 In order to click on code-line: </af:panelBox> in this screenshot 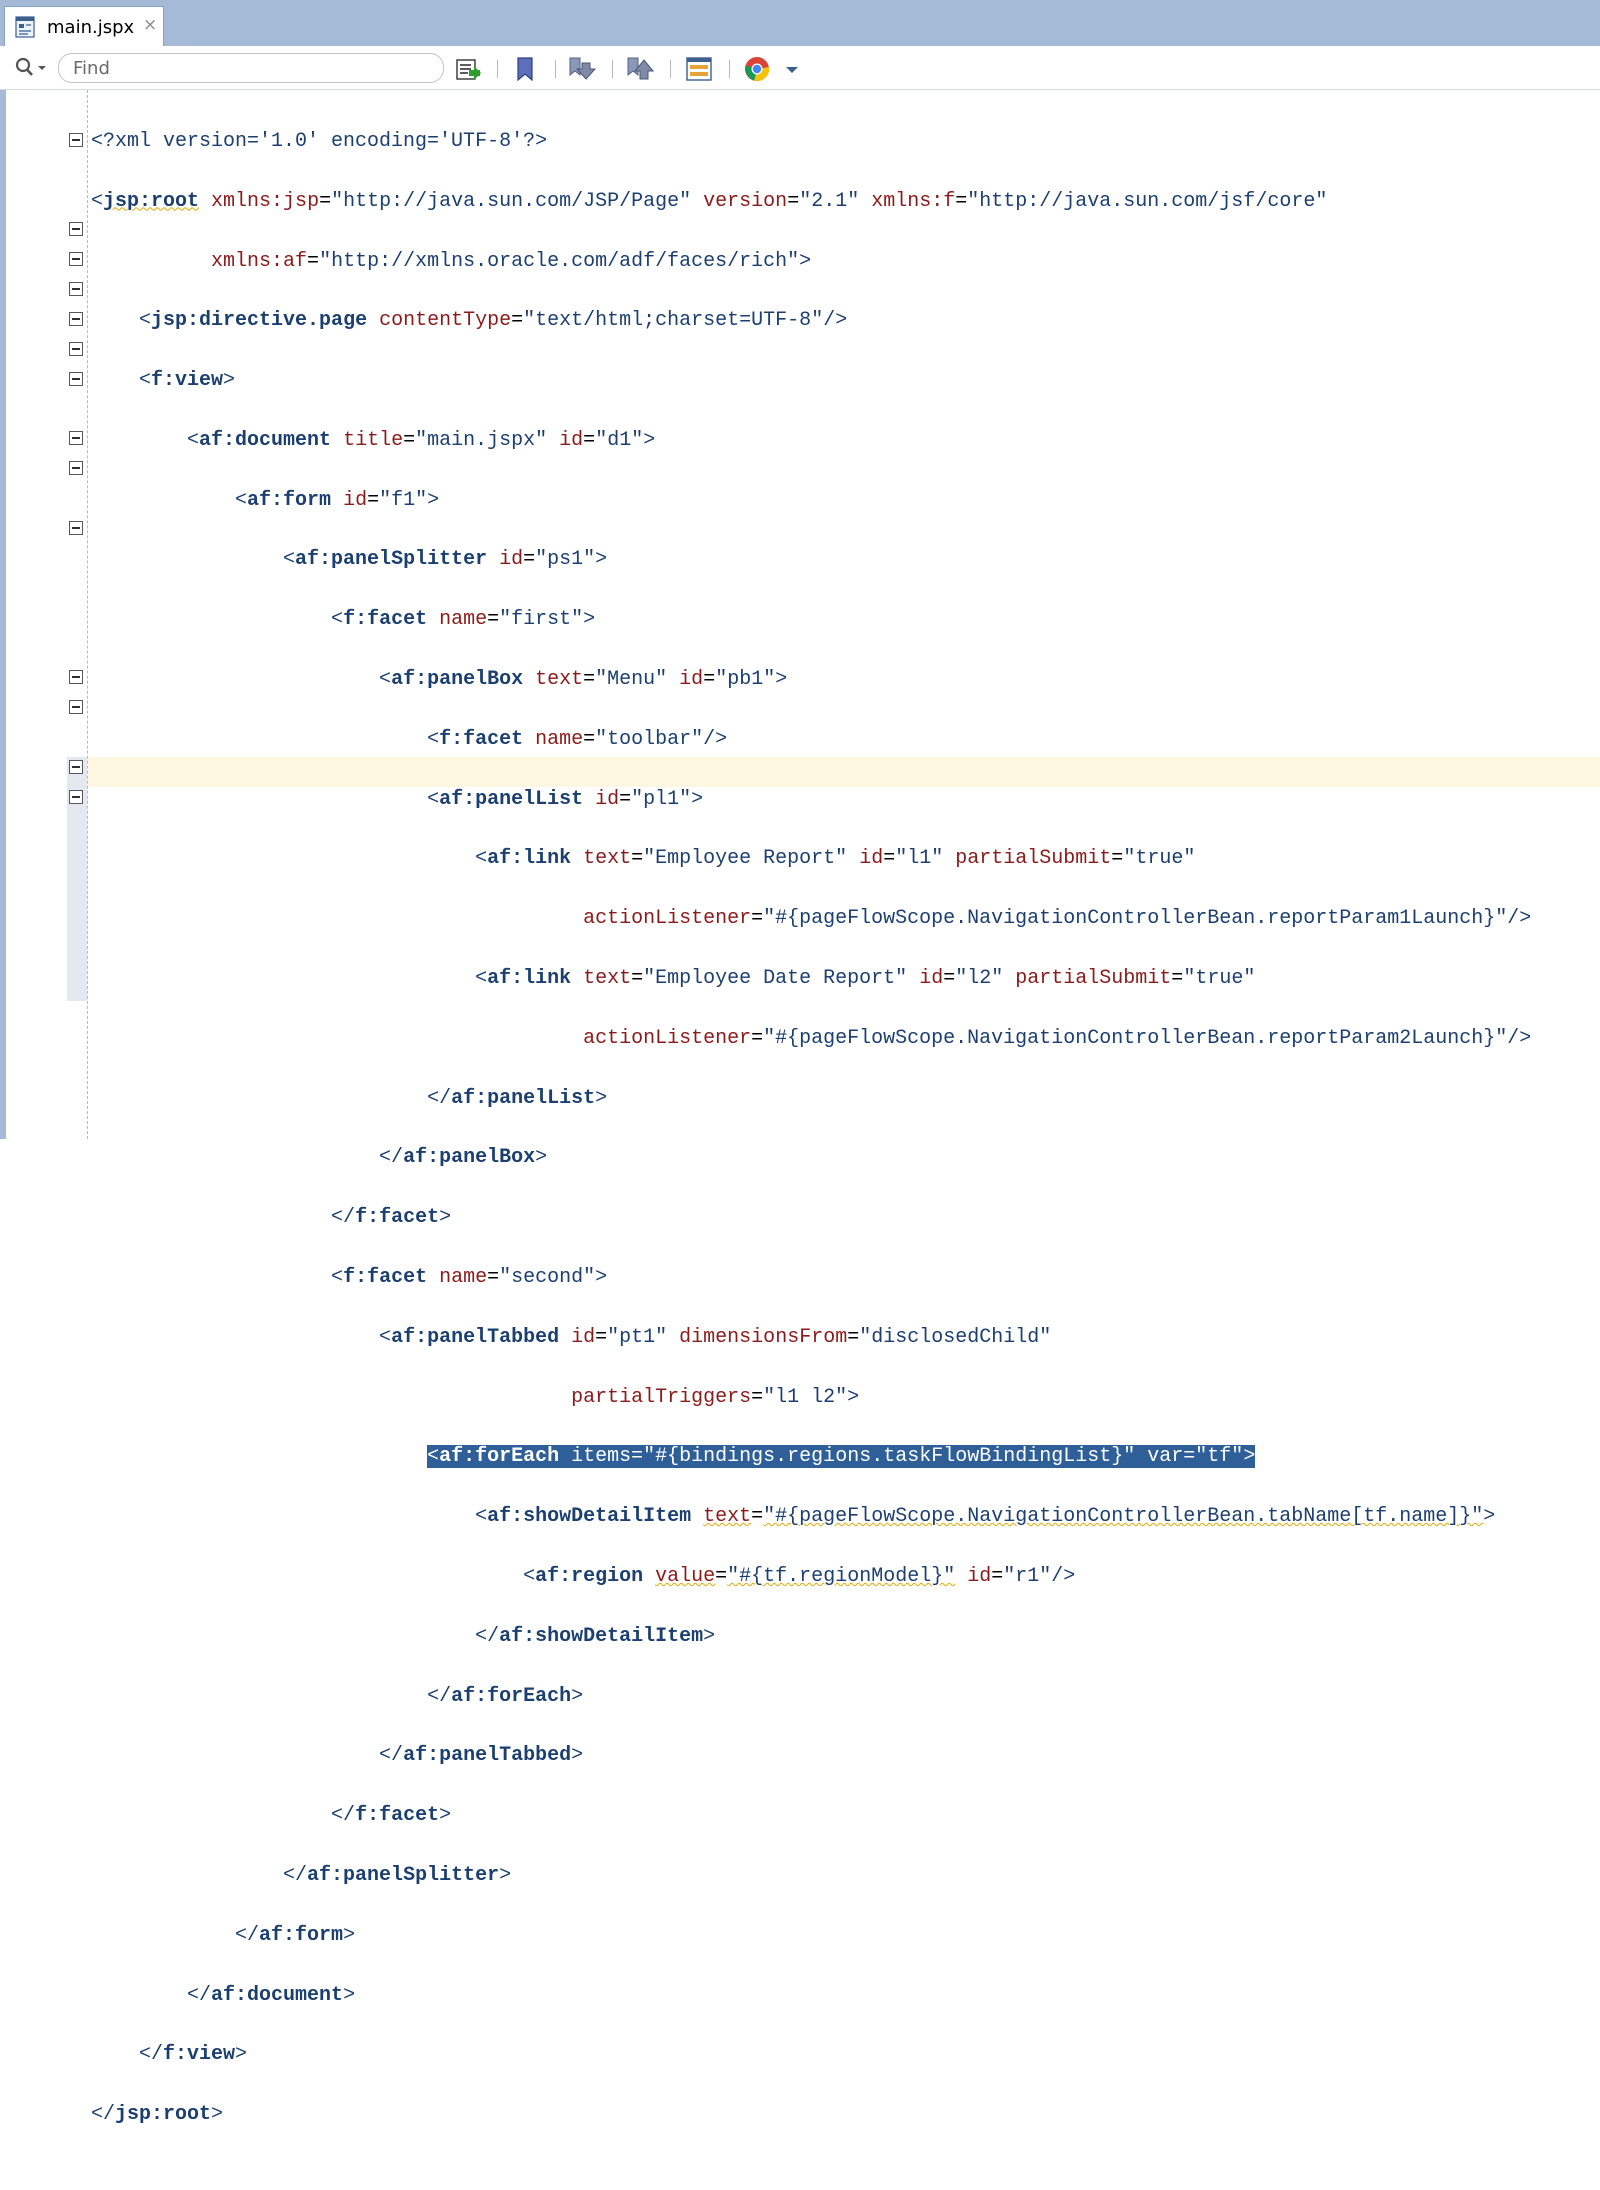, I will do `click(463, 1158)`.